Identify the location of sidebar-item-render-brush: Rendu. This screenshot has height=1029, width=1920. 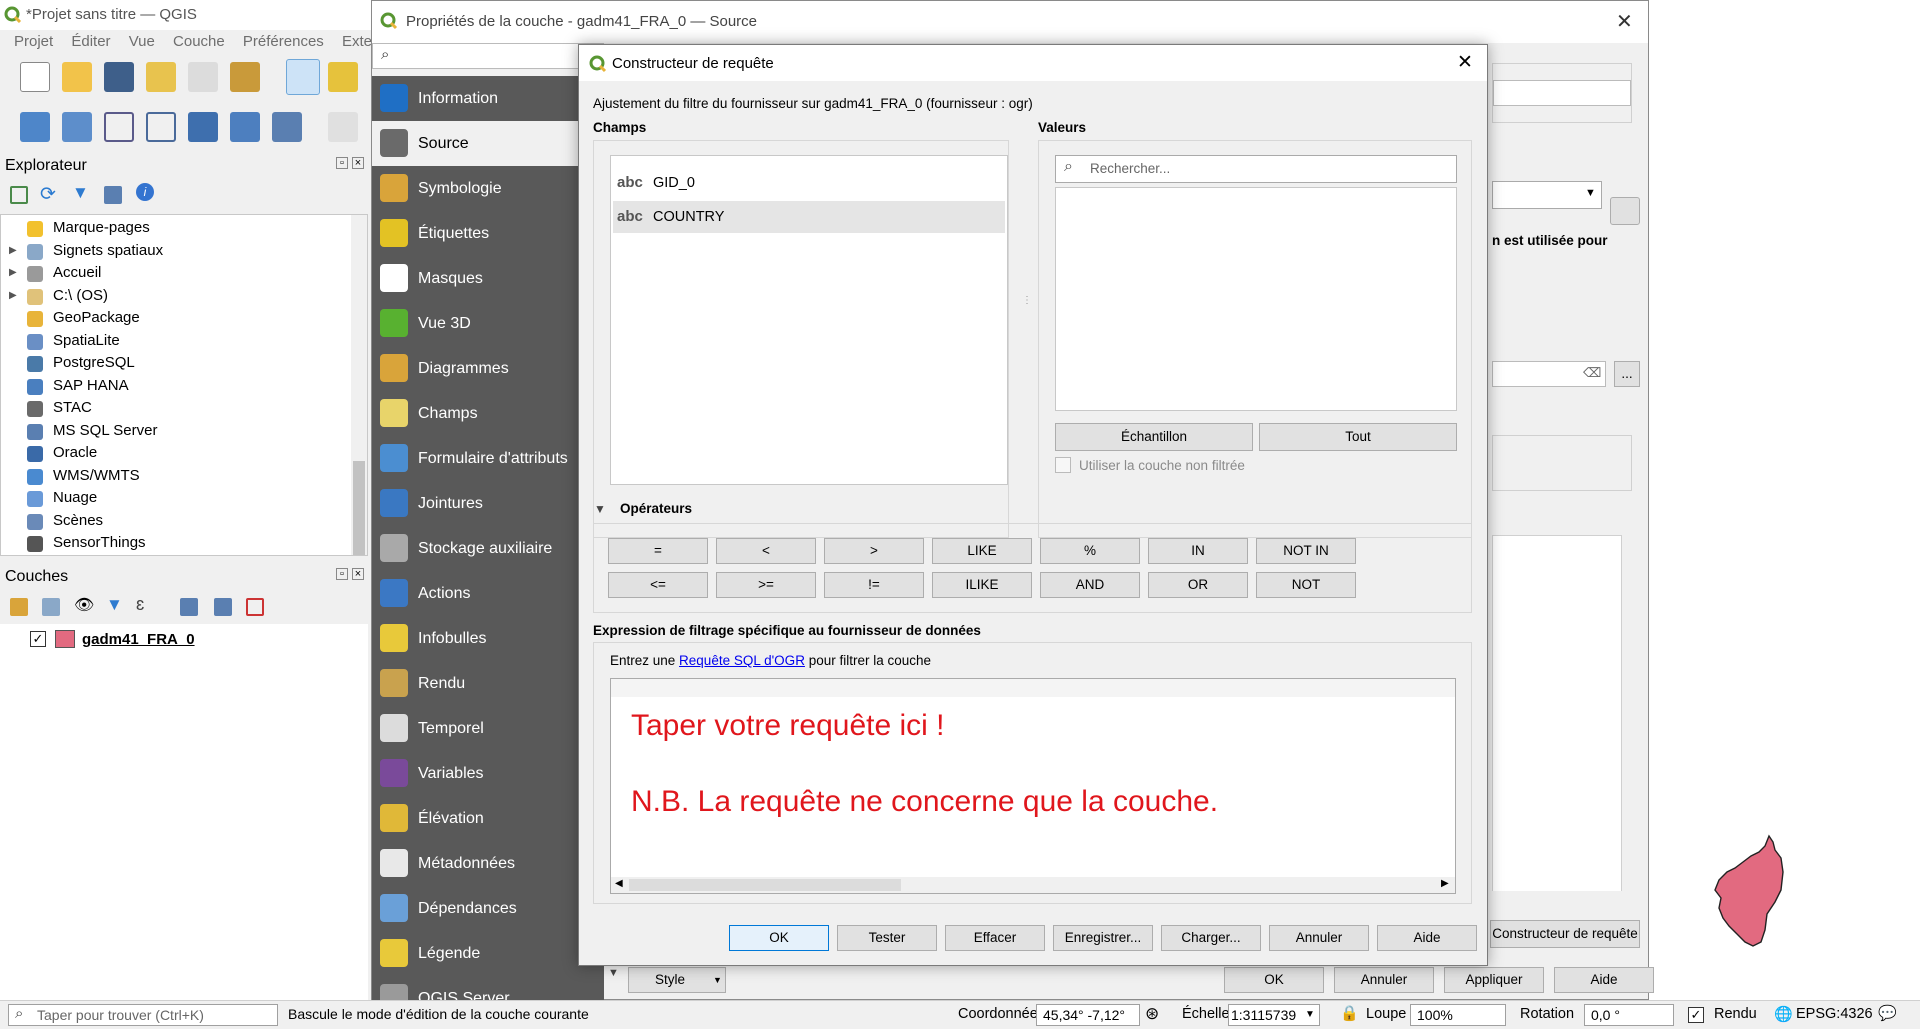
(488, 683).